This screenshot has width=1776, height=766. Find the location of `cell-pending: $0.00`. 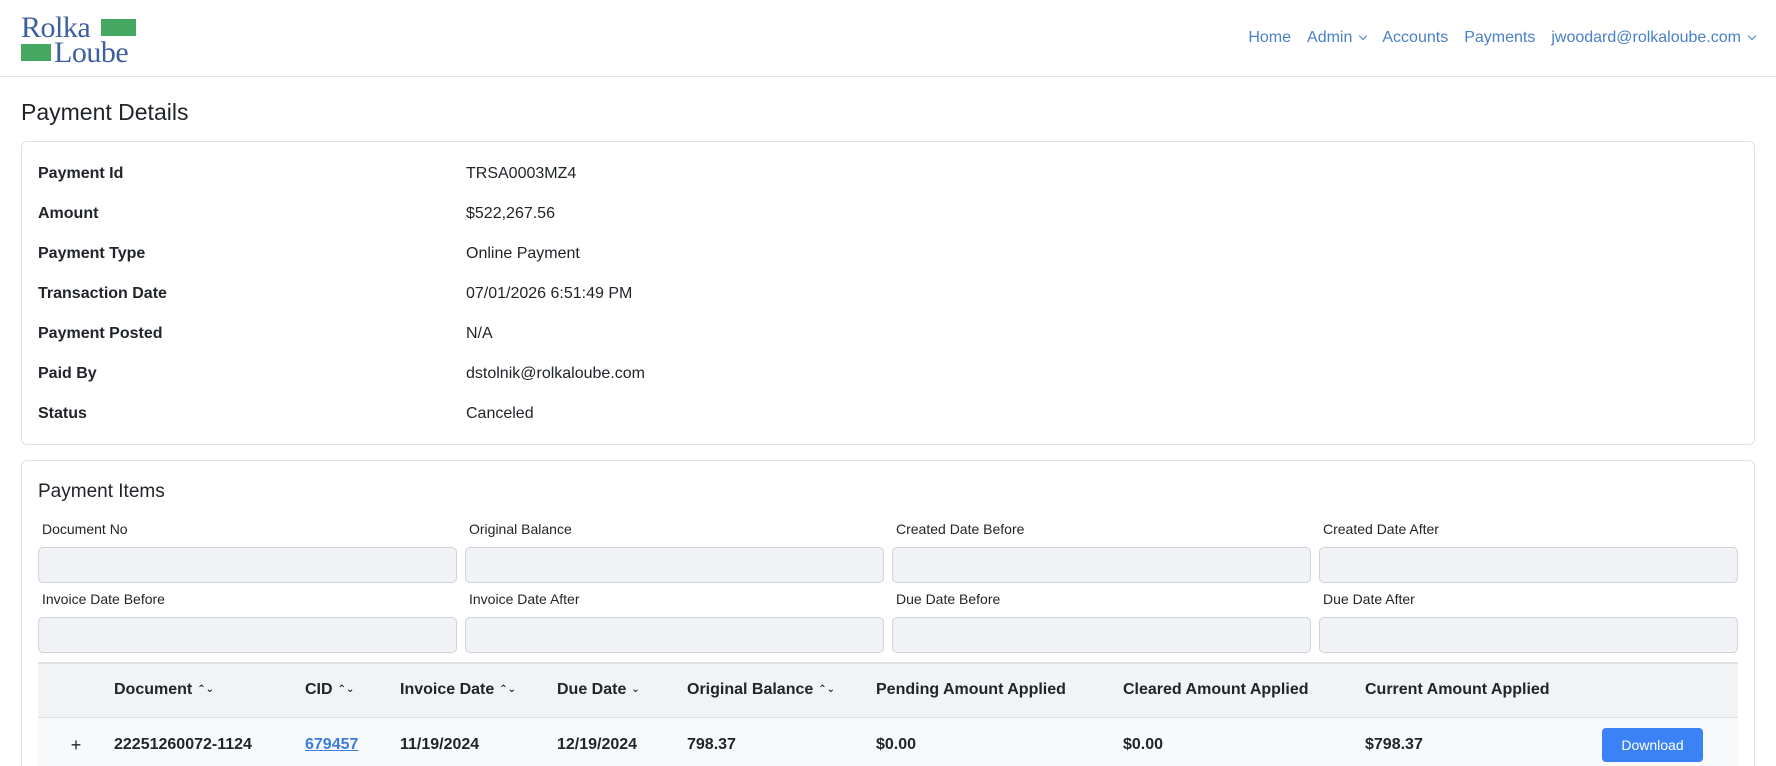

cell-pending: $0.00 is located at coordinates (896, 745).